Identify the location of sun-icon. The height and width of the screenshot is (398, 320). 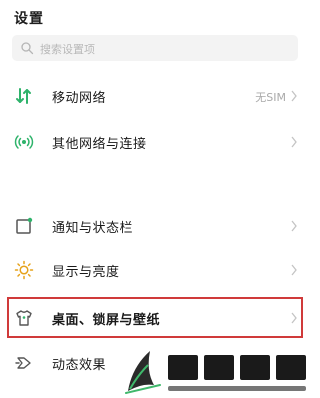
(24, 270).